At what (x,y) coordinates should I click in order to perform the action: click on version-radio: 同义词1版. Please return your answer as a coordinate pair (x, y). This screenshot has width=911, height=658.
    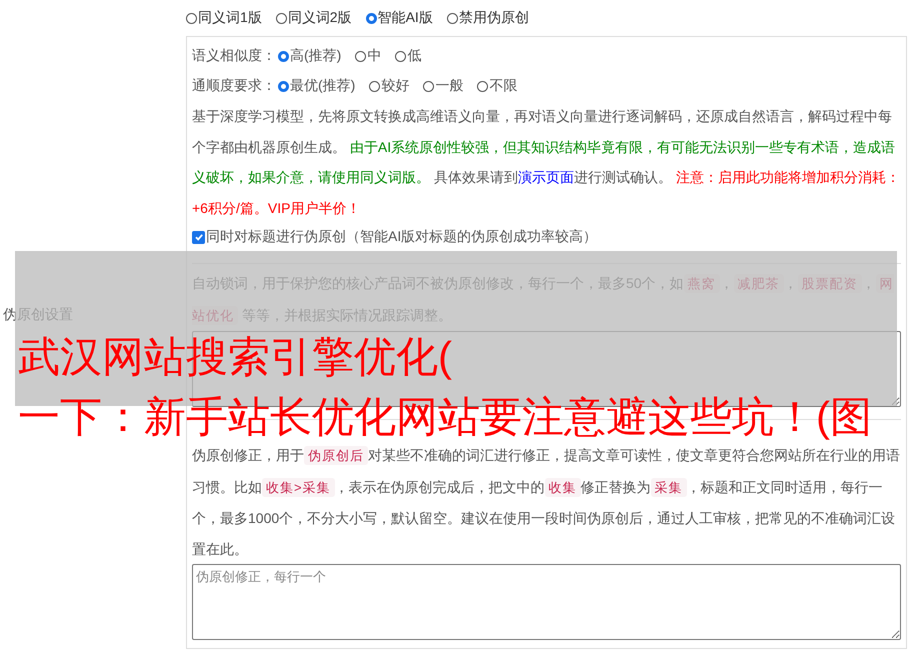
    Looking at the image, I should click on (224, 18).